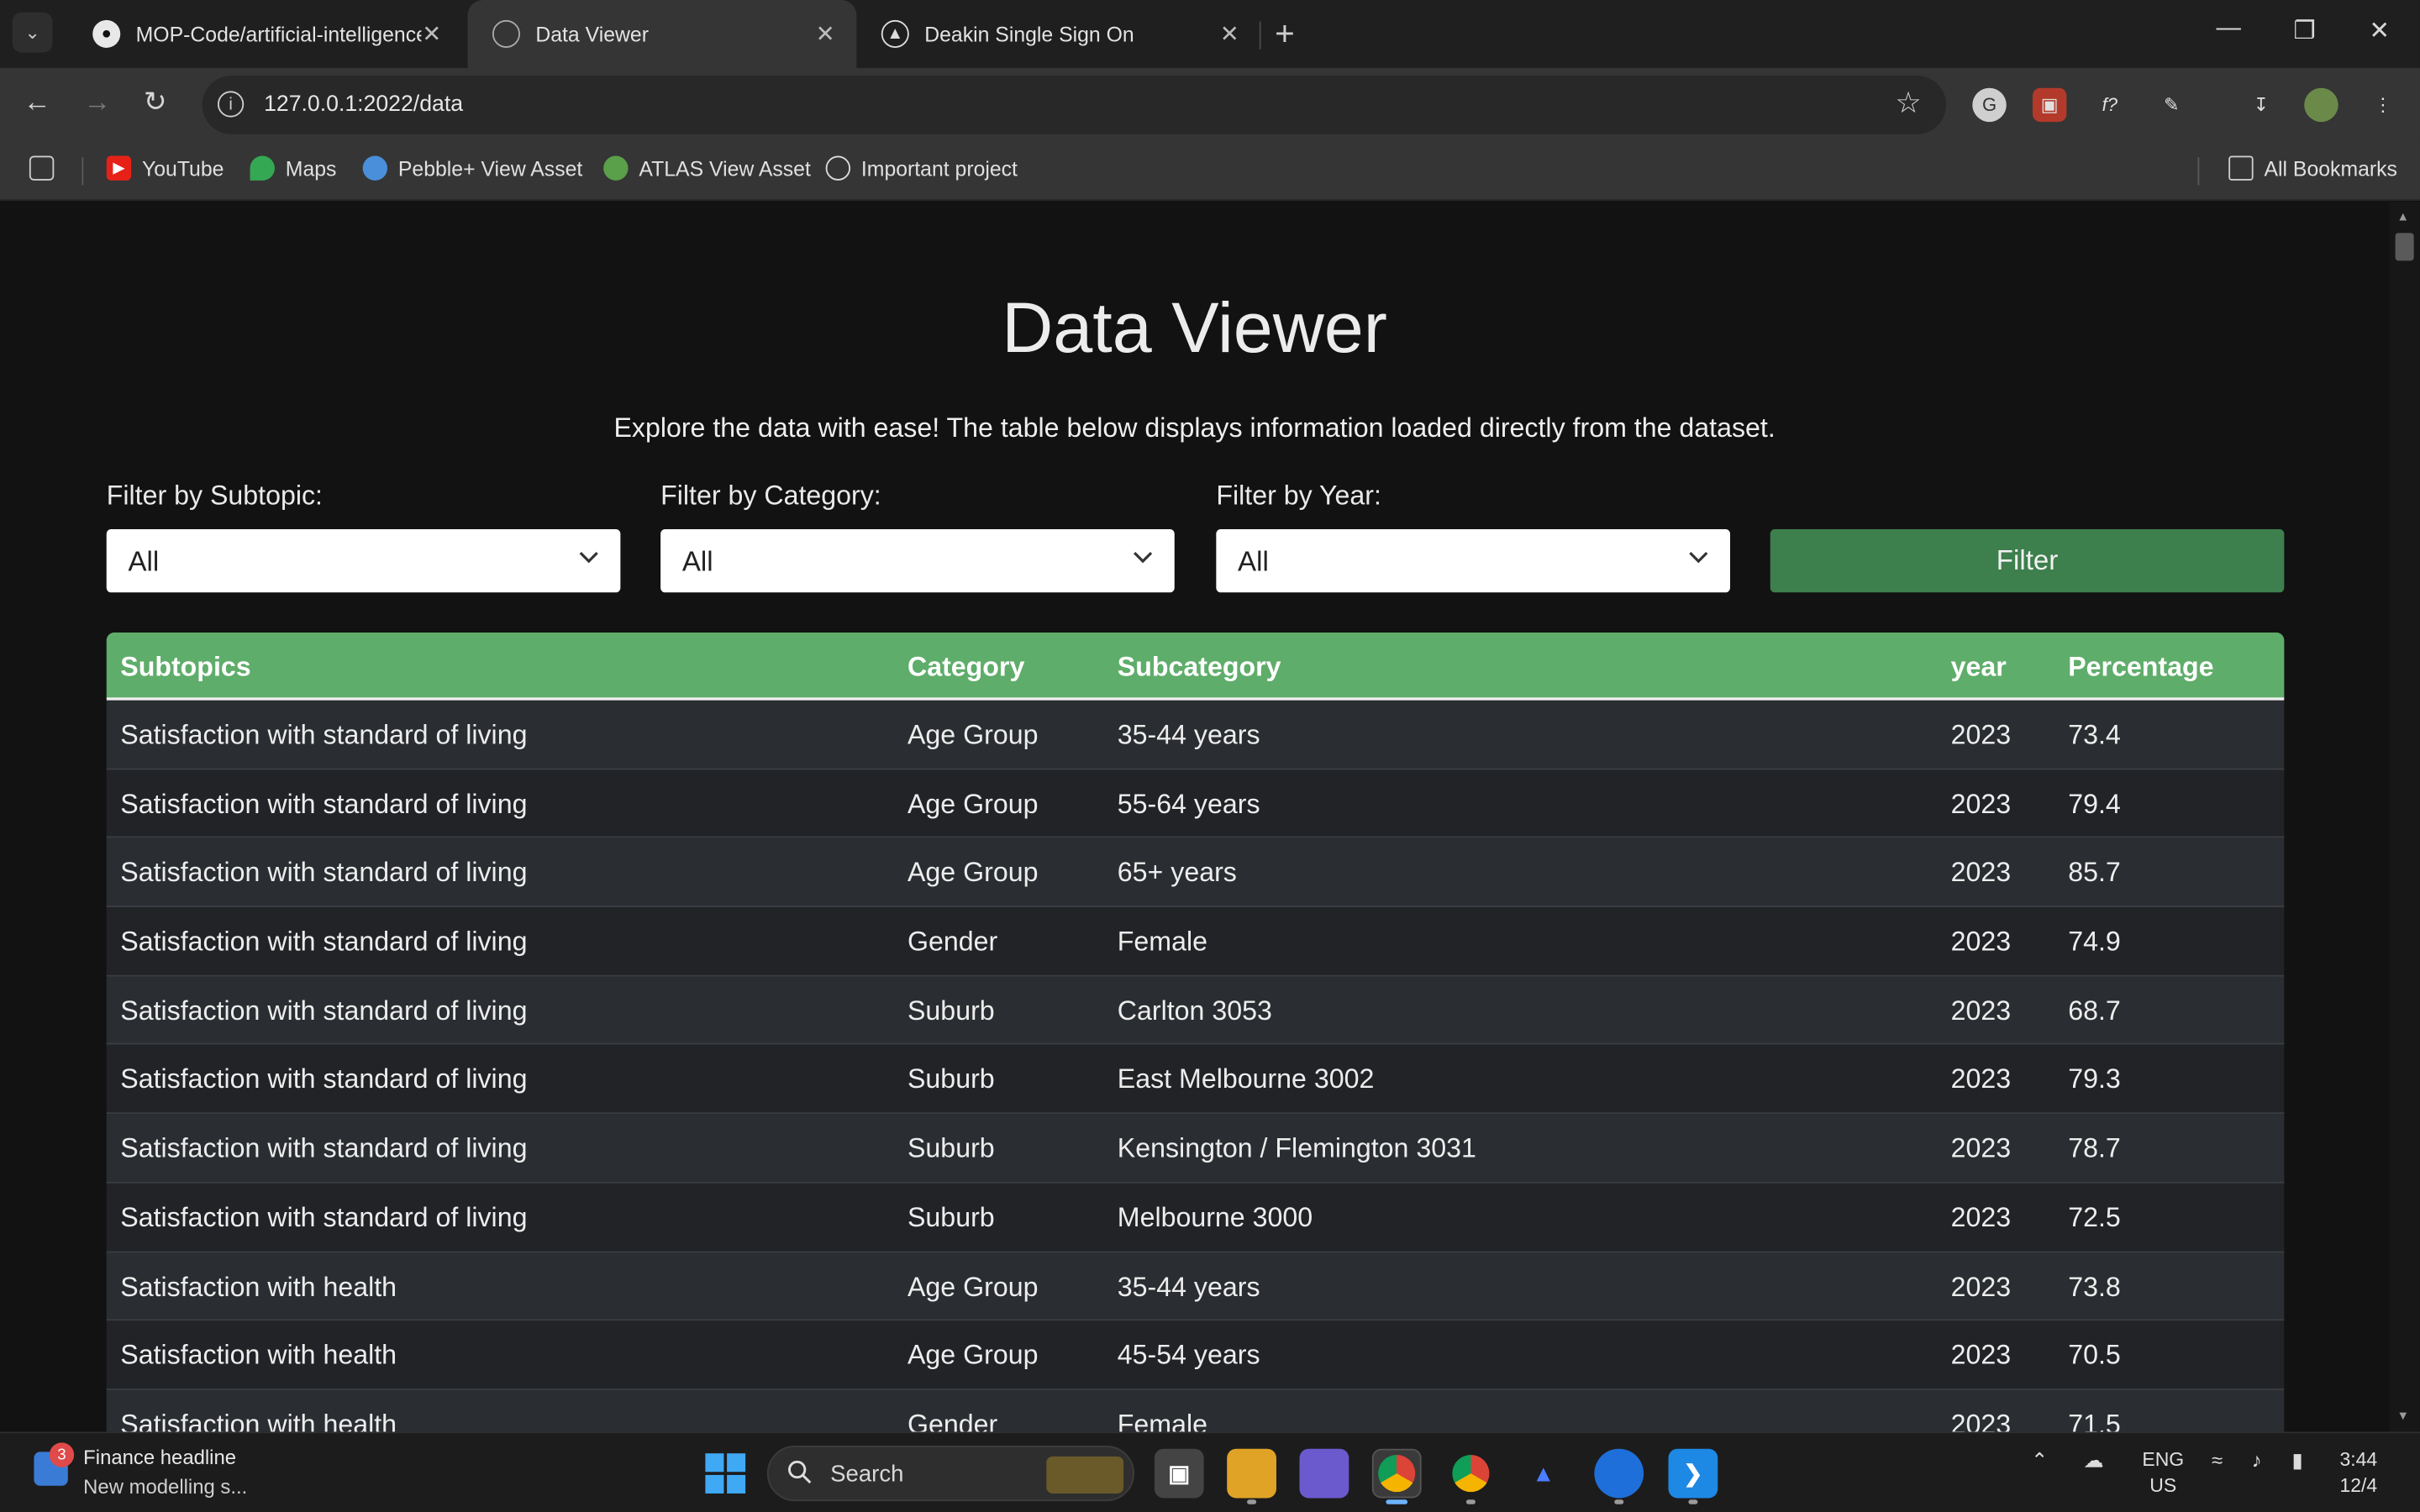 This screenshot has width=2420, height=1512. I want to click on tab-title: MOP-Code/artificial-intelligence, so click(278, 34).